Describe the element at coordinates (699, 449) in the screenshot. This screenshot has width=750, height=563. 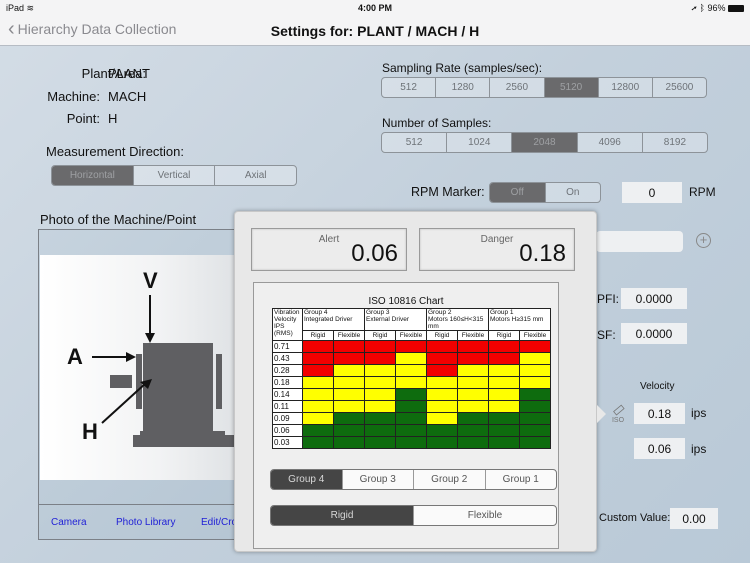
I see `alert-unit: ips` at that location.